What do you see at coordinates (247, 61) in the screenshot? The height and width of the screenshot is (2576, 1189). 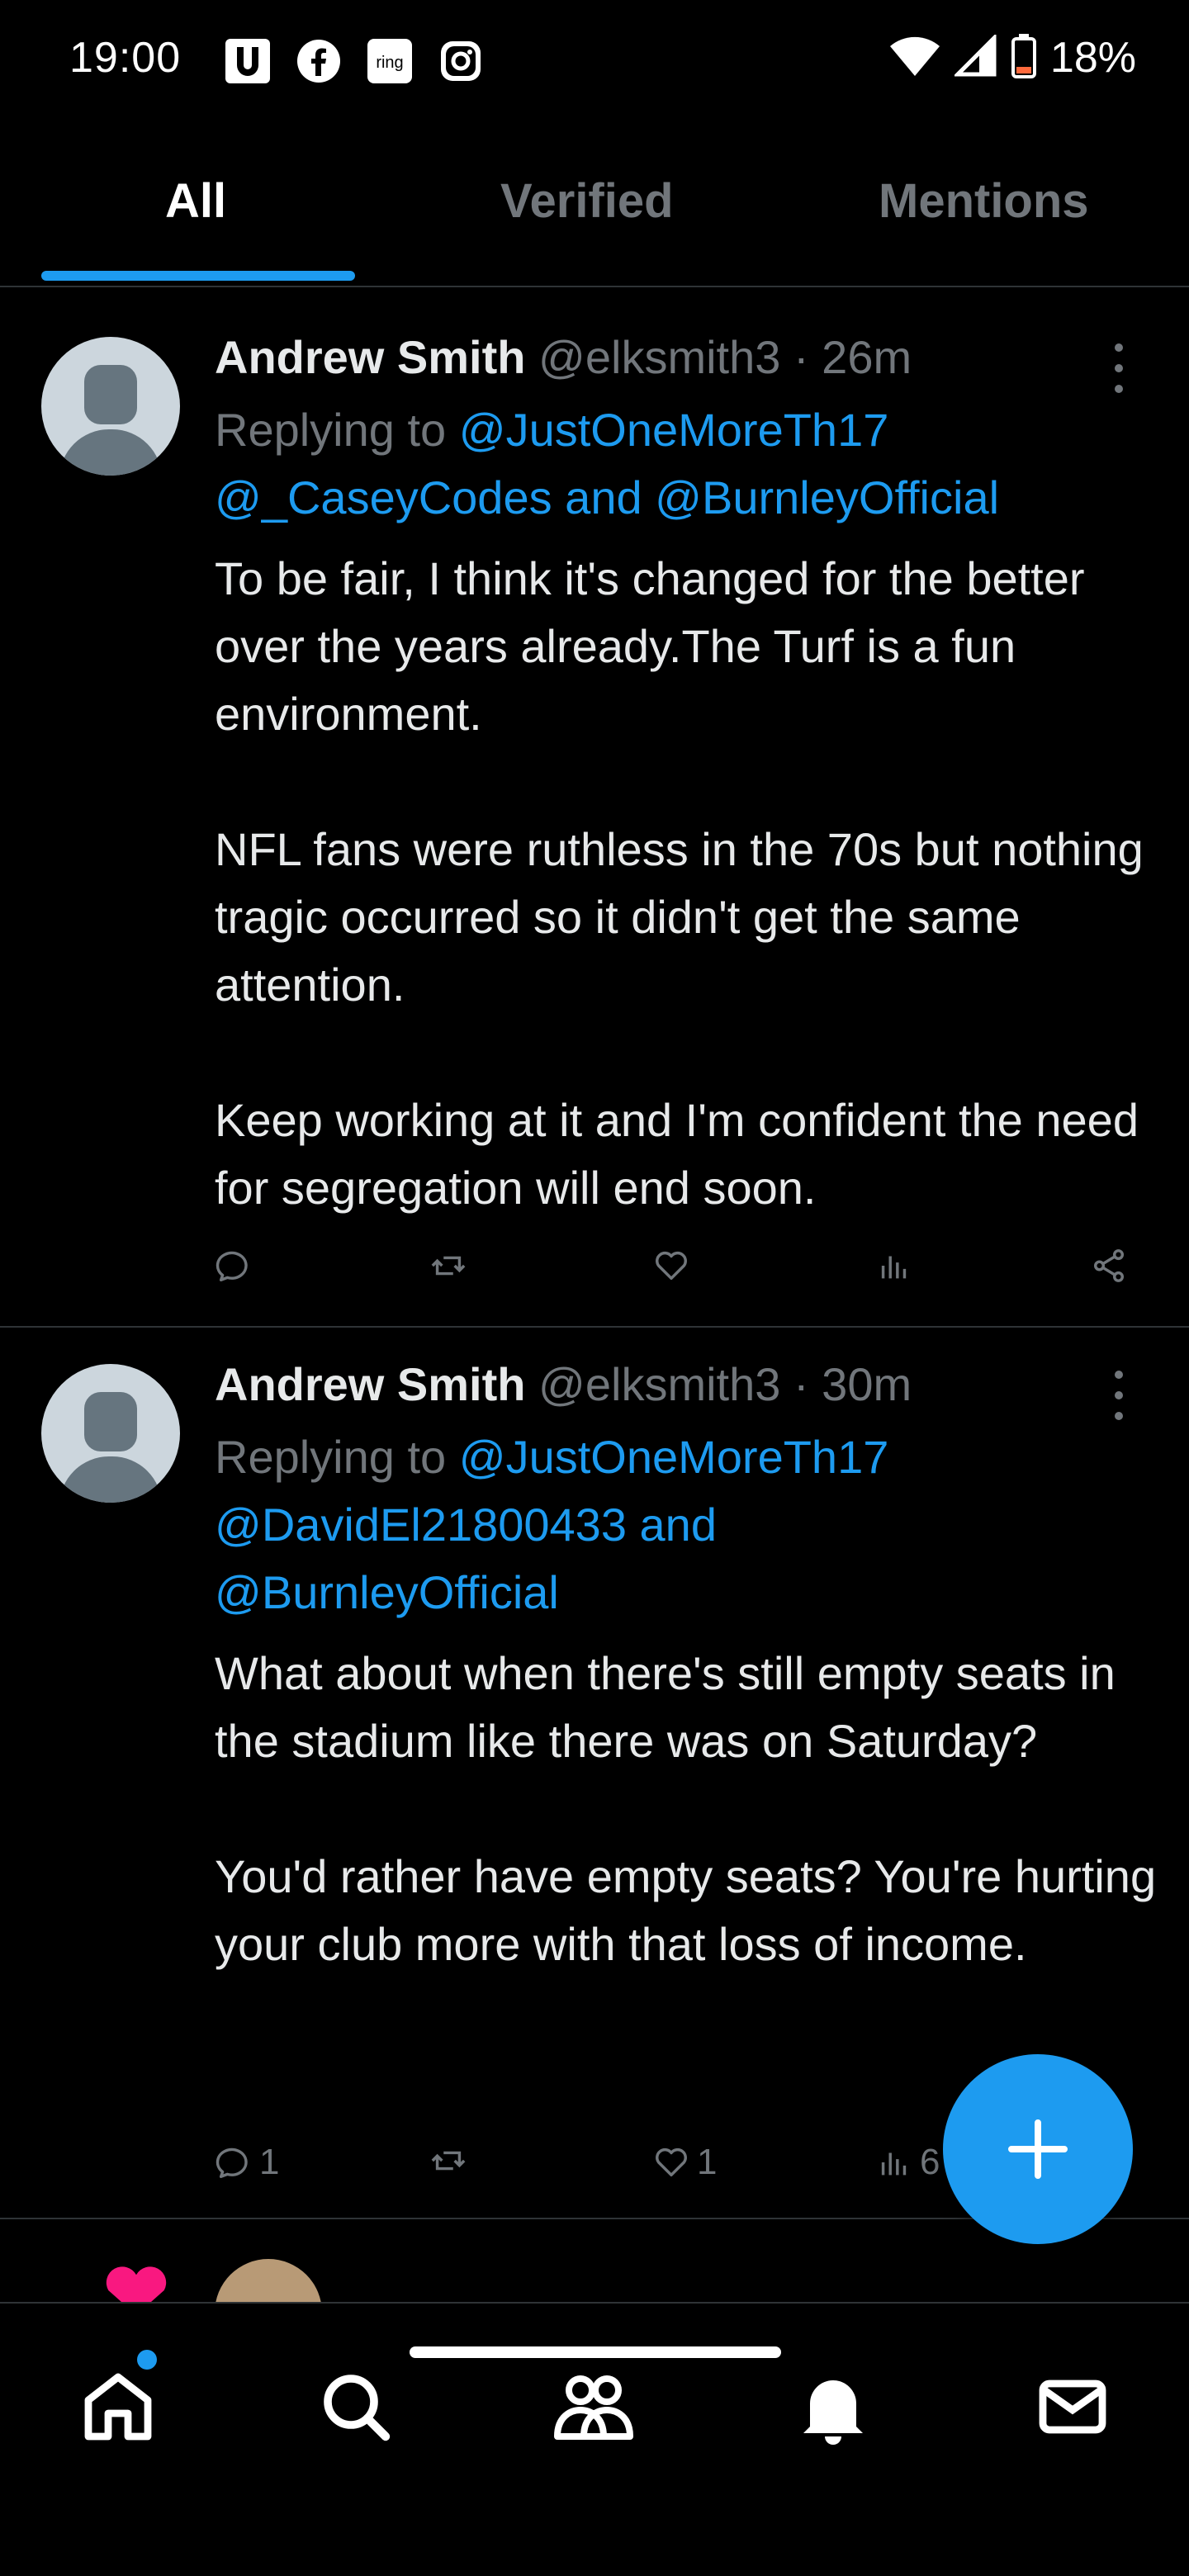 I see `u-icon` at bounding box center [247, 61].